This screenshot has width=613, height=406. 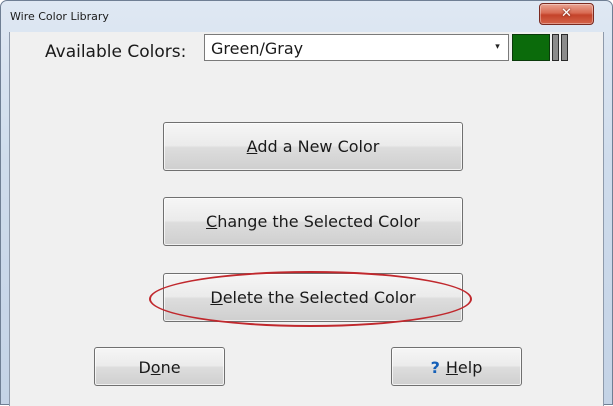 I want to click on done-button: Done, so click(x=159, y=366).